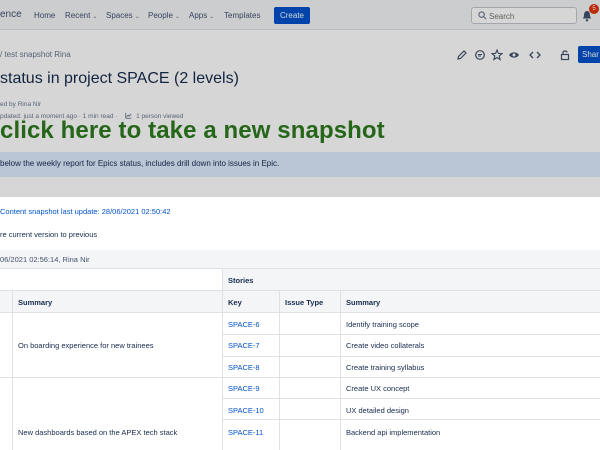 This screenshot has height=450, width=600. I want to click on star-icon, so click(497, 55).